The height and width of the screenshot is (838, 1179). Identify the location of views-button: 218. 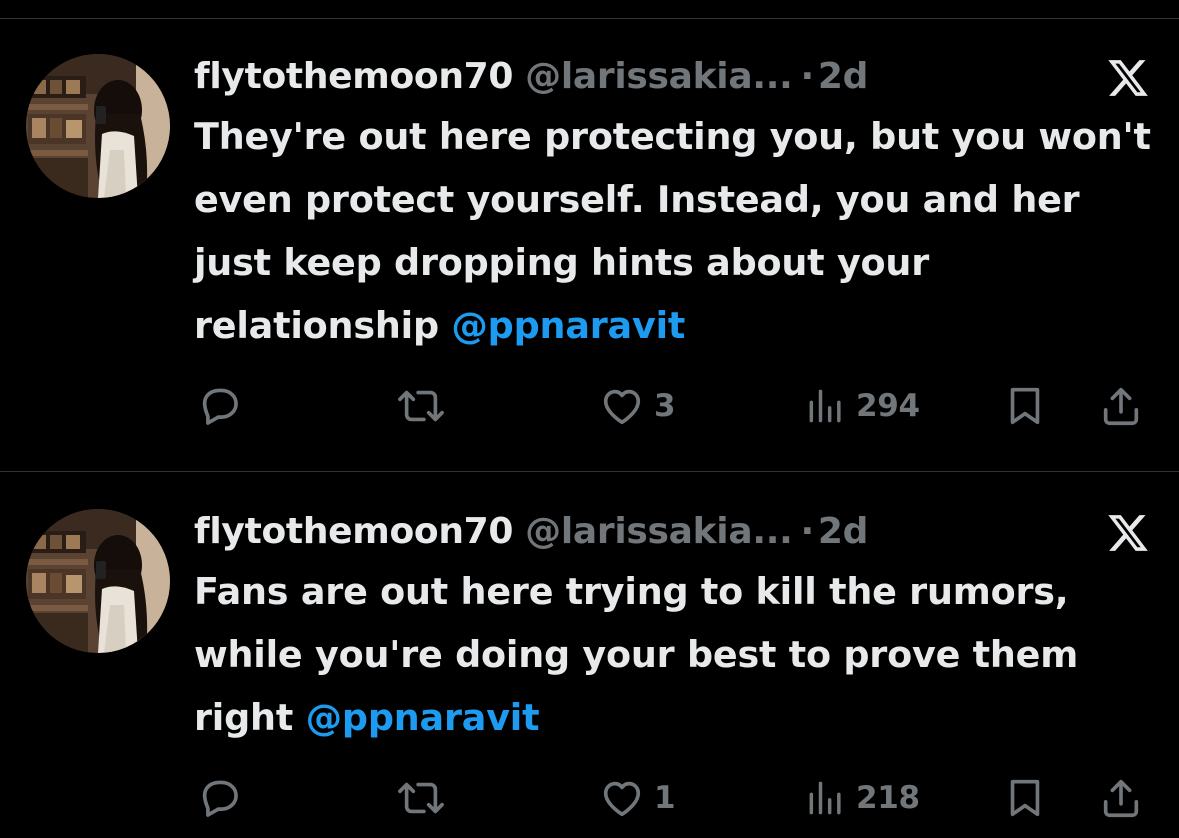
(862, 798).